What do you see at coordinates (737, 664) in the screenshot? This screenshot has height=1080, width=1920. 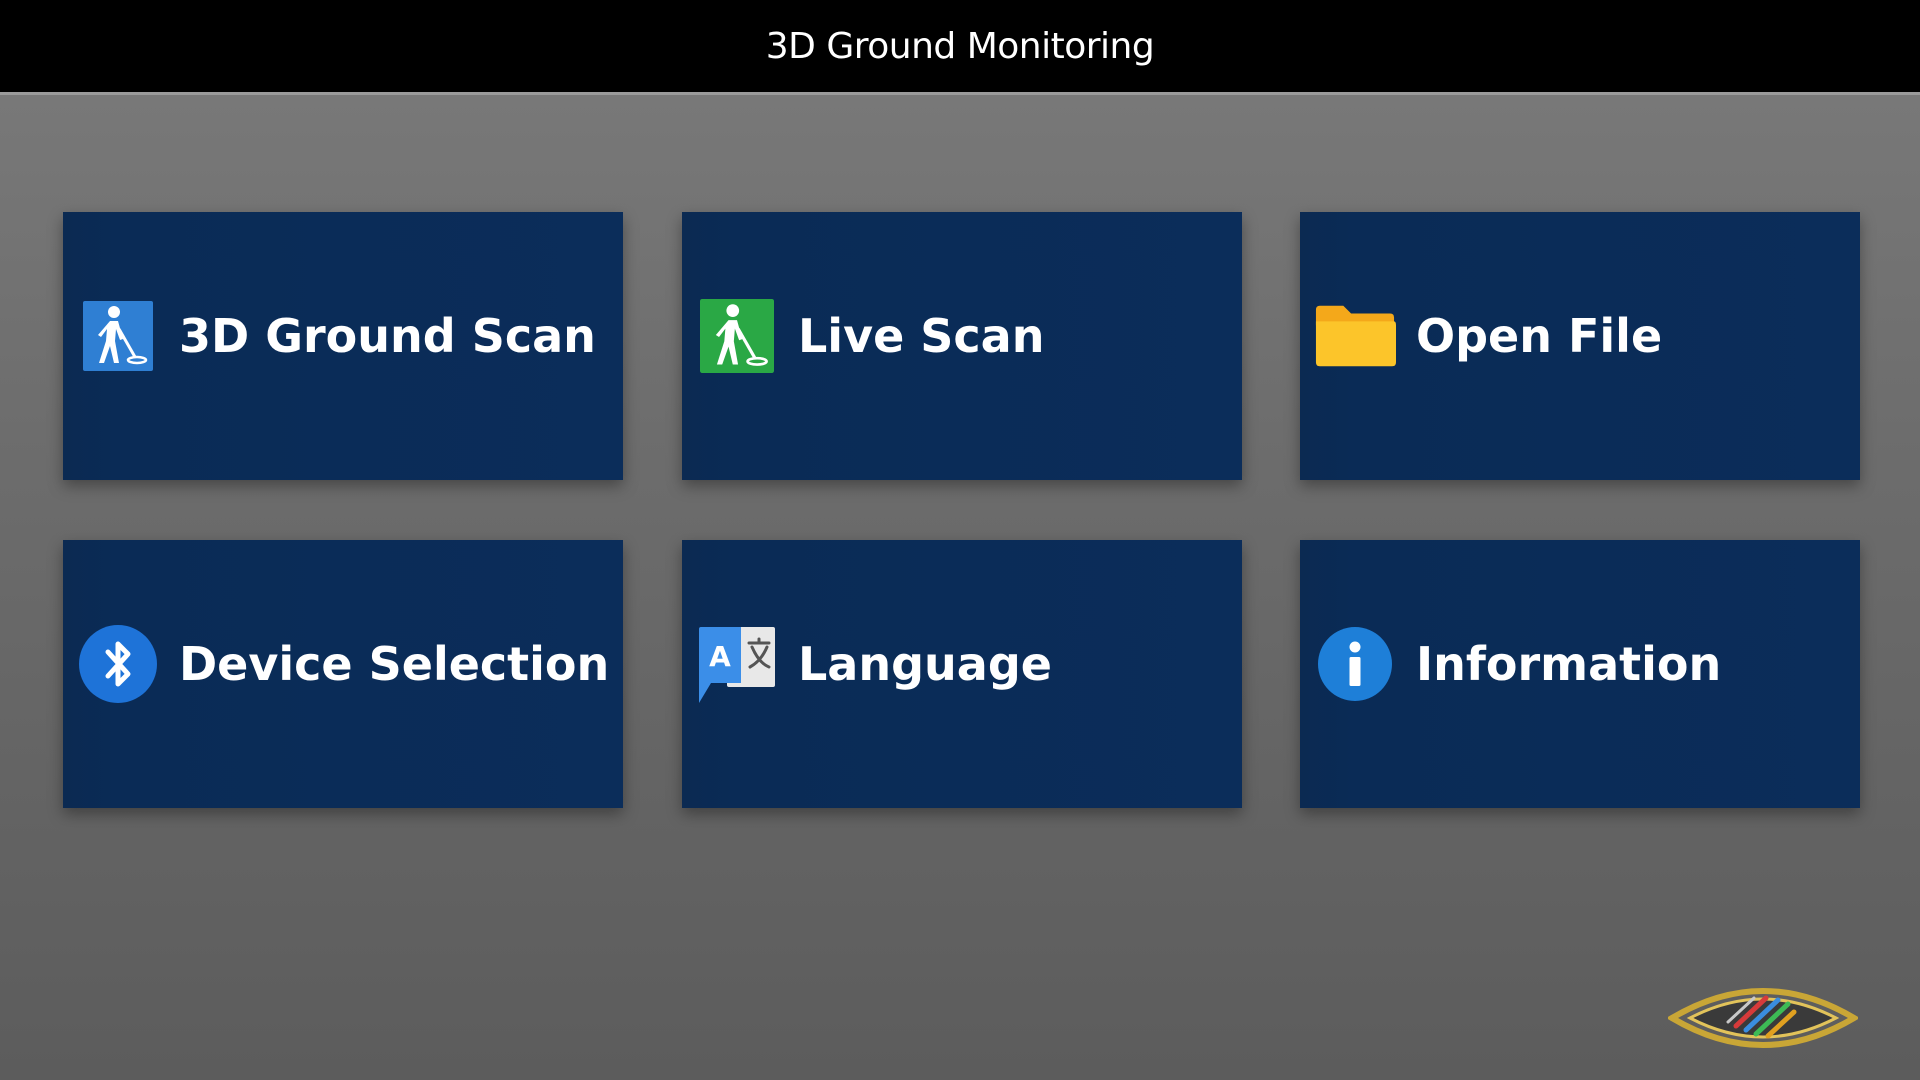 I see `translate-icon: A` at bounding box center [737, 664].